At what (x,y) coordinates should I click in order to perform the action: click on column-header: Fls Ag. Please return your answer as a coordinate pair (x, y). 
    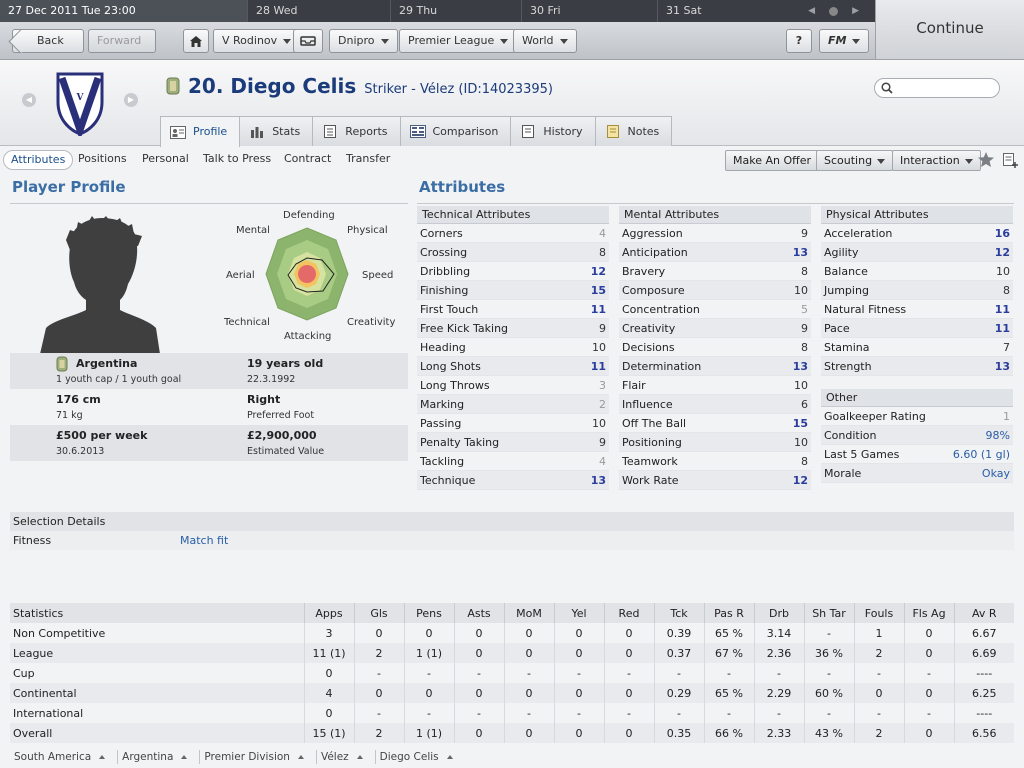
    Looking at the image, I should click on (928, 613).